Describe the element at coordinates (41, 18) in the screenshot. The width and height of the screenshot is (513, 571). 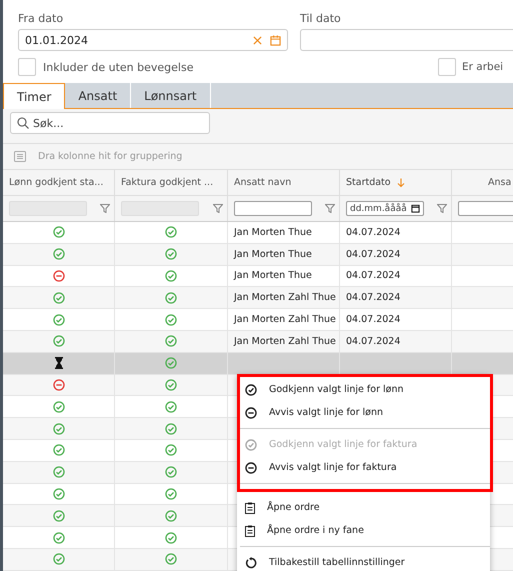
I see `field-label: Fra dato` at that location.